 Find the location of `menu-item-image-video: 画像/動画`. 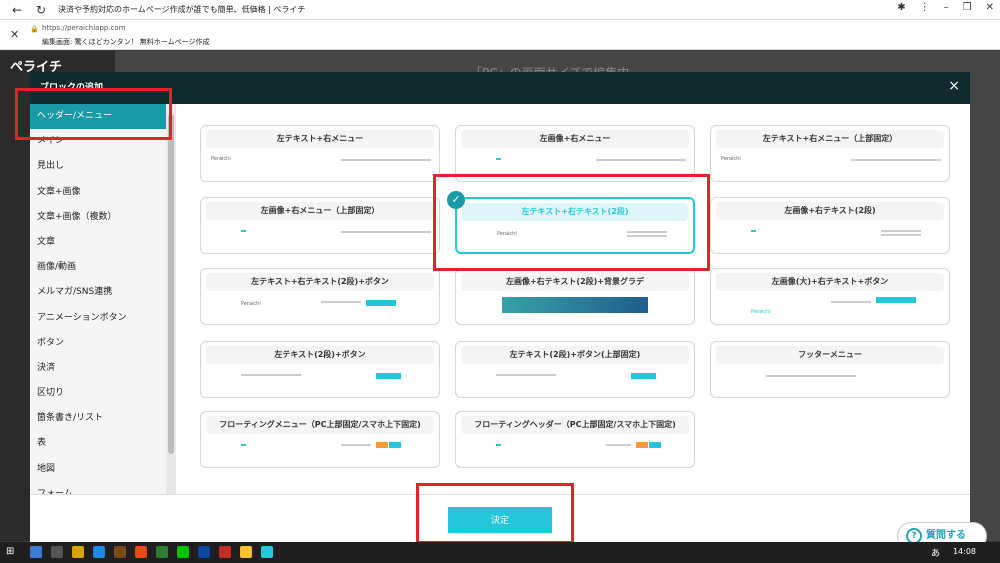

menu-item-image-video: 画像/動画 is located at coordinates (102, 267).